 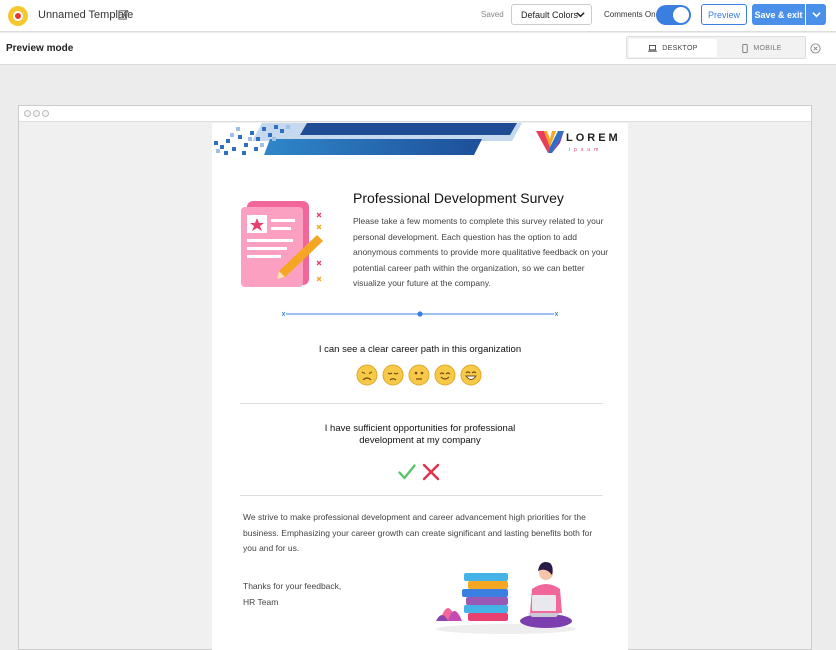 What do you see at coordinates (261, 601) in the screenshot?
I see `signature: HR Team` at bounding box center [261, 601].